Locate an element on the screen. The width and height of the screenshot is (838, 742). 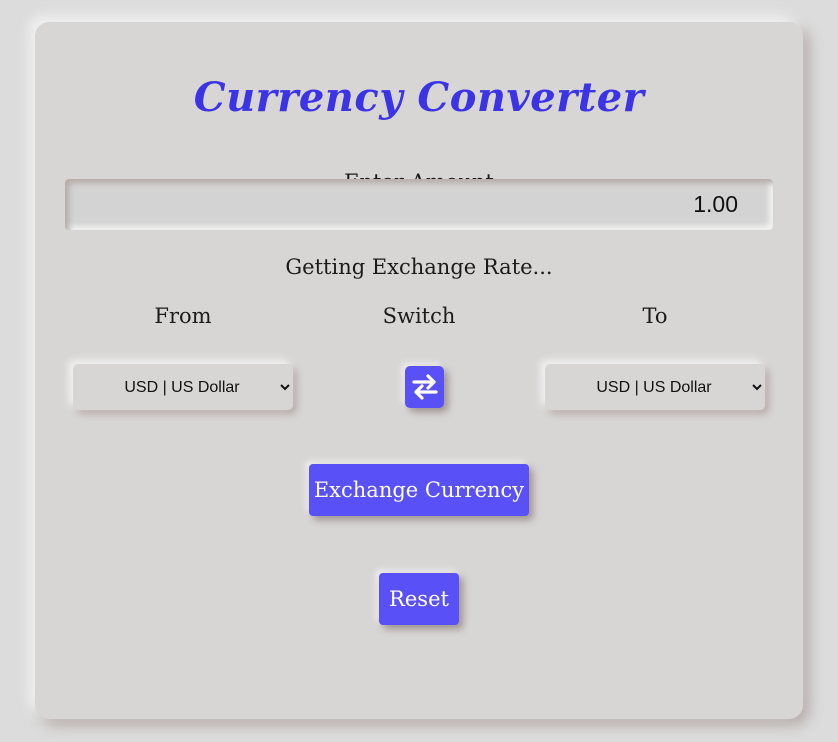
switch-label: Switch is located at coordinates (419, 316).